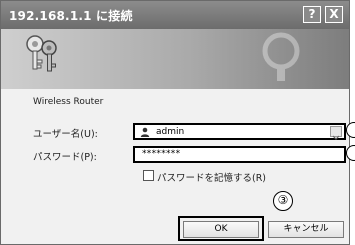 The image size is (355, 245). Describe the element at coordinates (283, 201) in the screenshot. I see `step-marker: ③` at that location.